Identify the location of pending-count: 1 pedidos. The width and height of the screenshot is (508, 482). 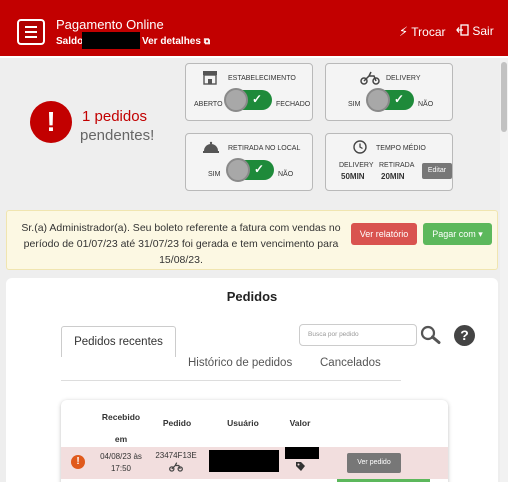
(115, 116).